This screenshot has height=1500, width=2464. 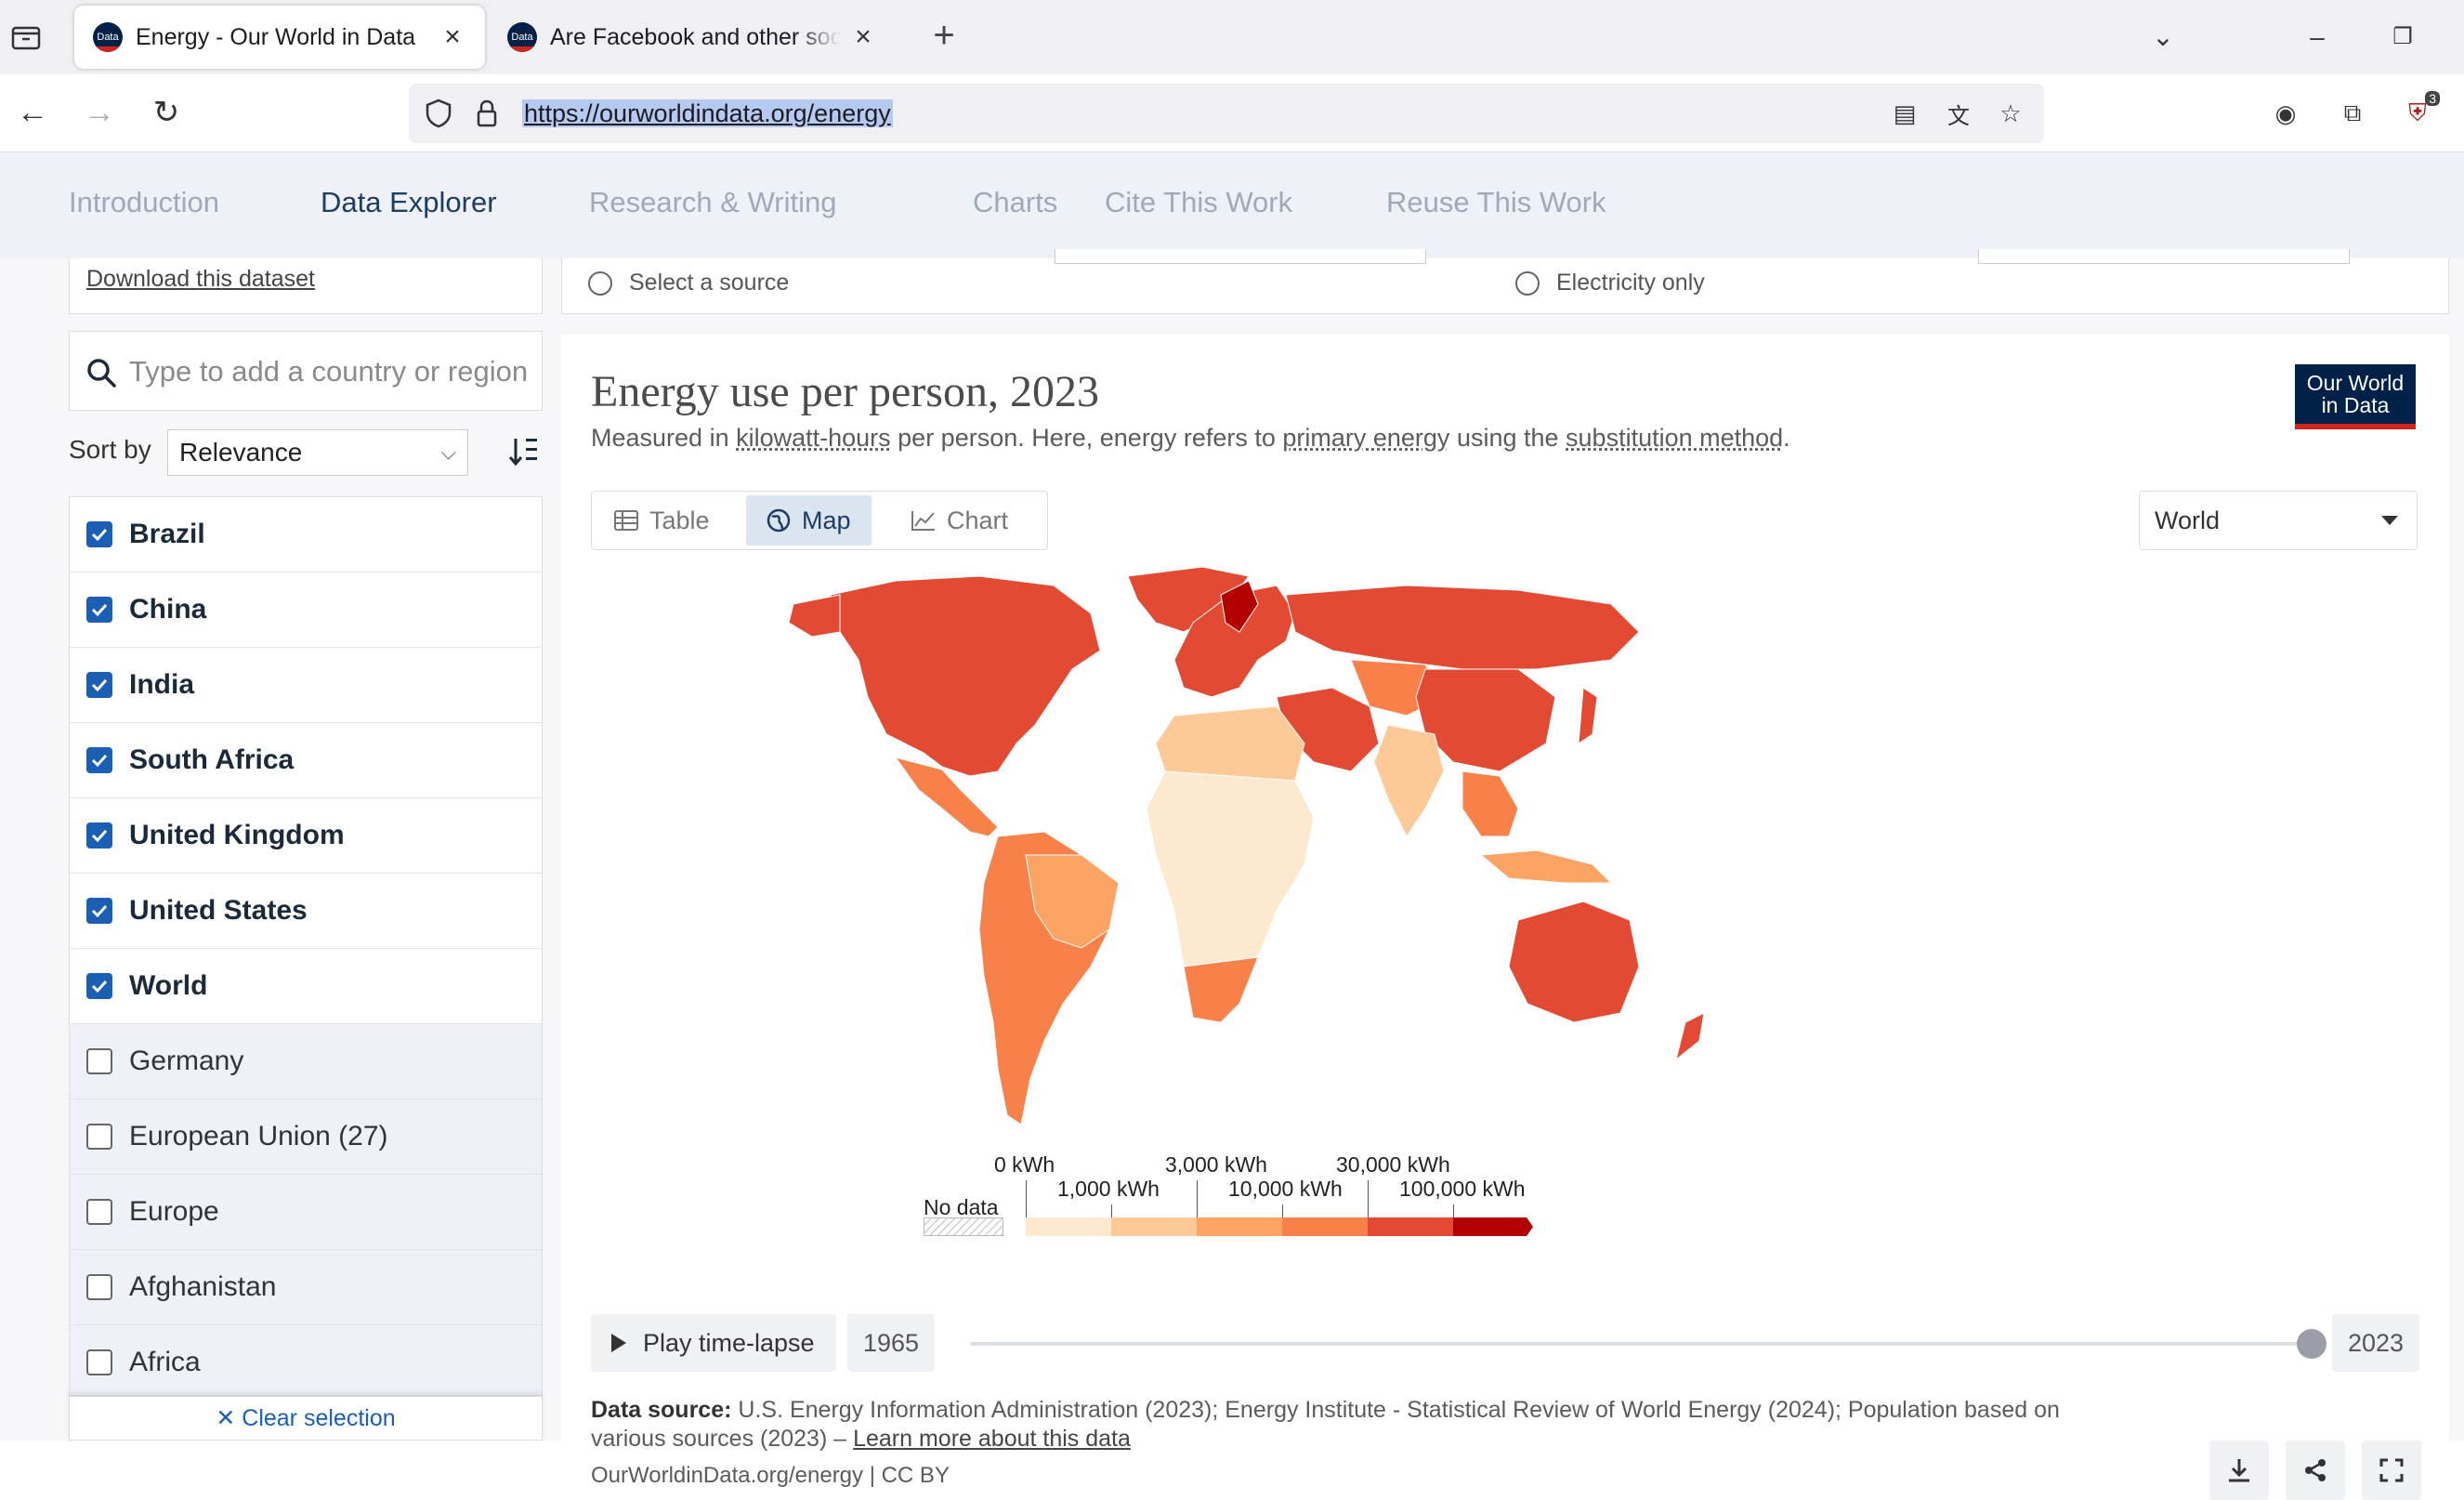 What do you see at coordinates (809, 520) in the screenshot?
I see `tab-map: Map` at bounding box center [809, 520].